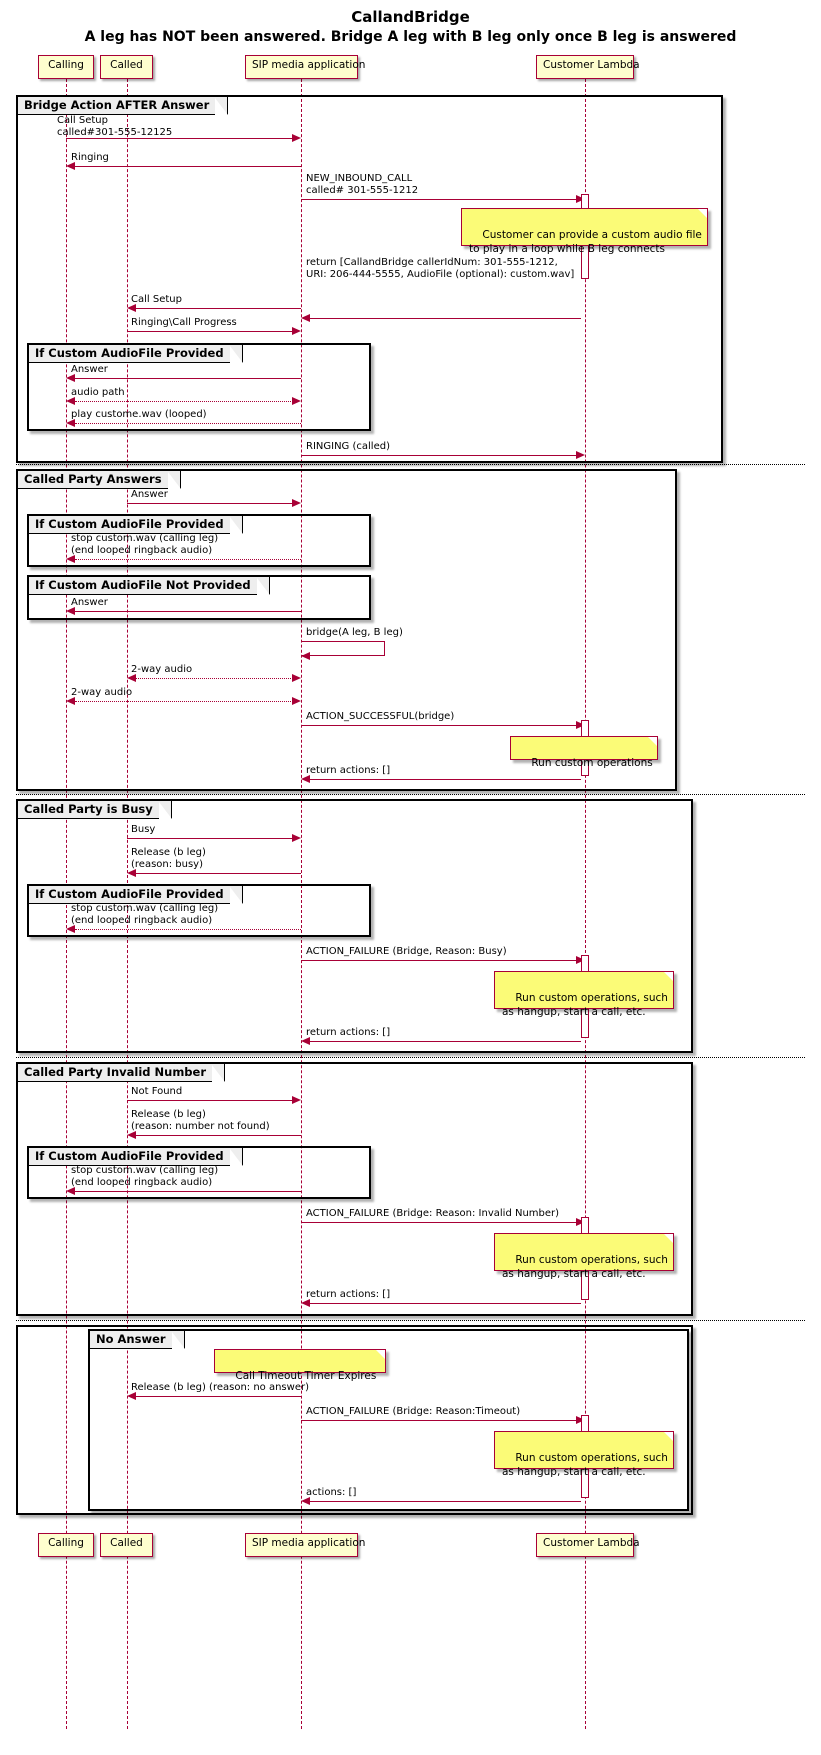  What do you see at coordinates (218, 308) in the screenshot?
I see `message-call-setup-out` at bounding box center [218, 308].